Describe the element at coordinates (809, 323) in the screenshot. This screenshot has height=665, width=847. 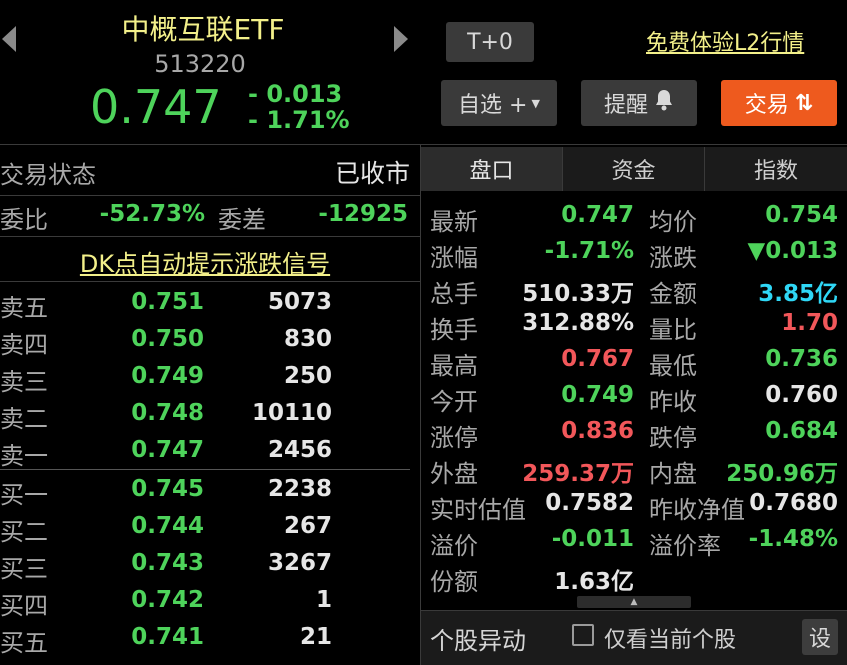
I see `quote-value: 1.70` at that location.